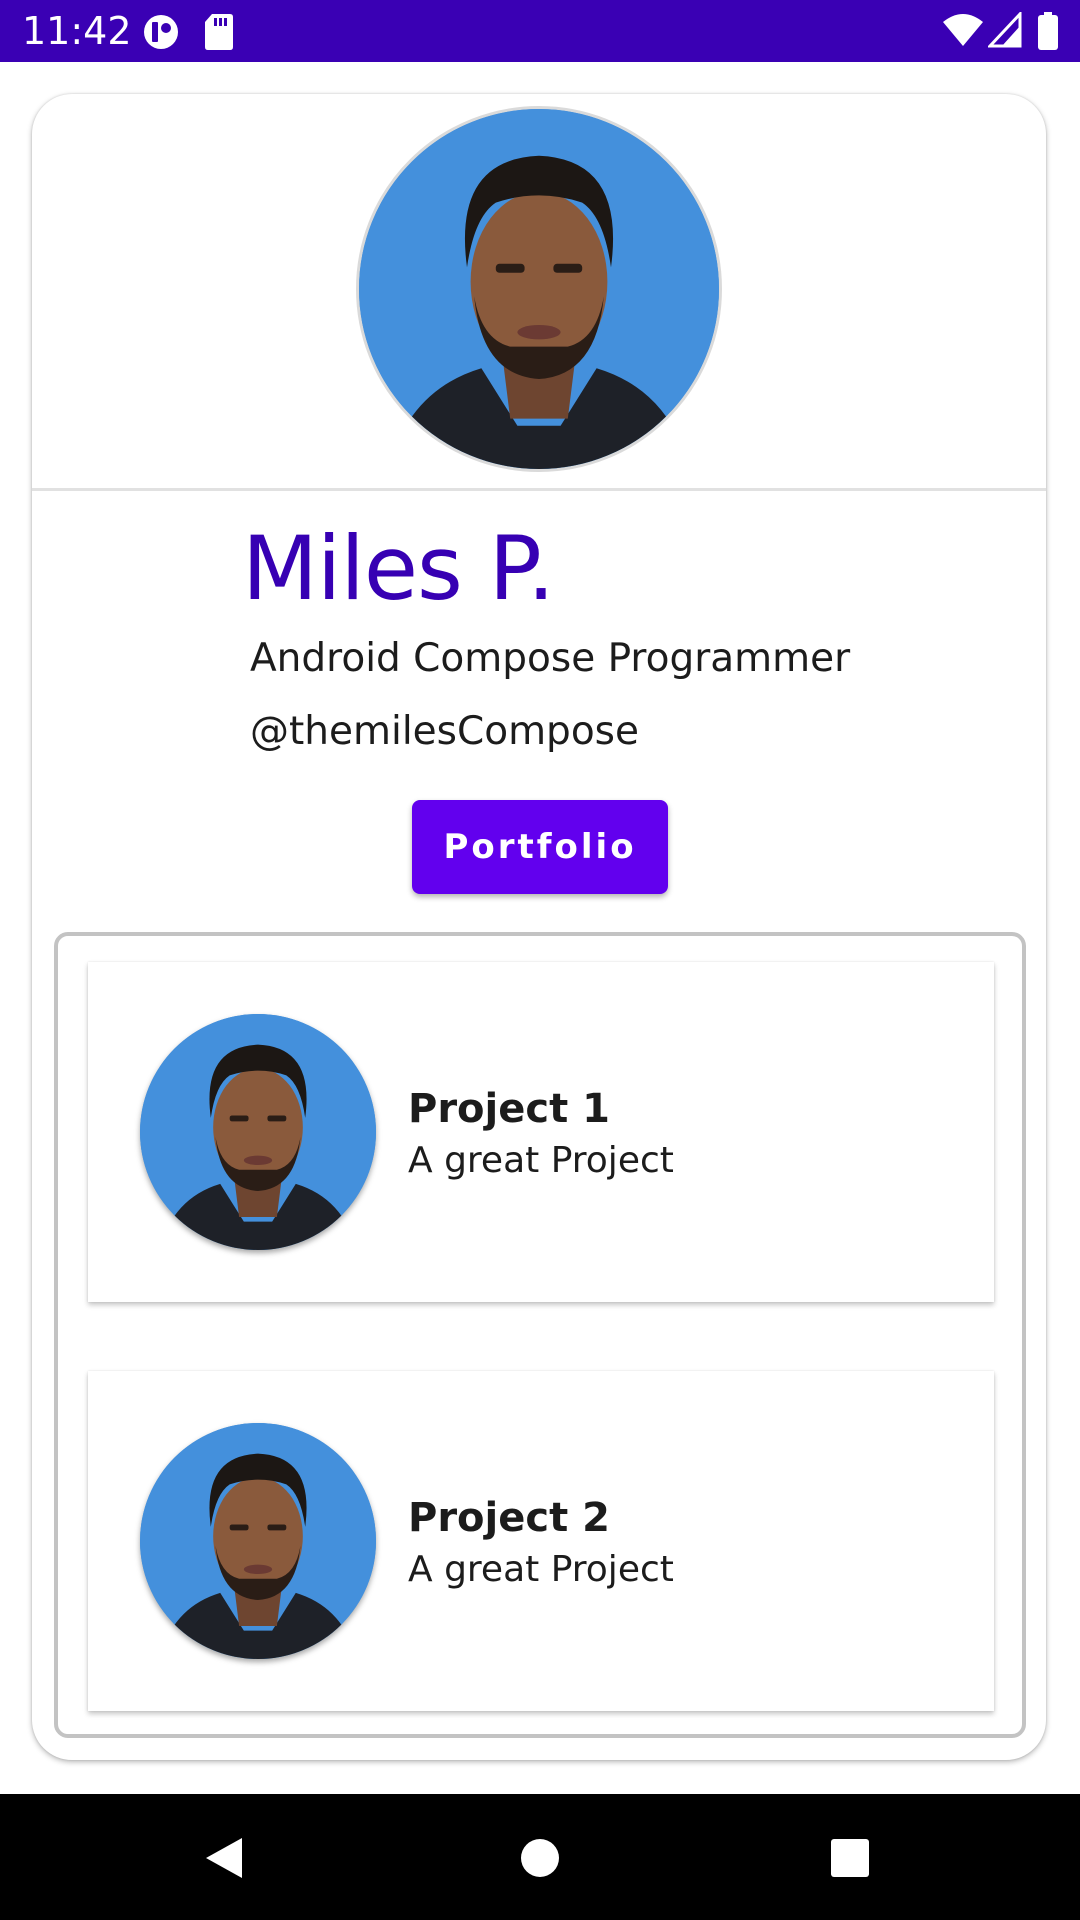 This screenshot has width=1080, height=1920. What do you see at coordinates (77, 31) in the screenshot?
I see `status-time: 11:42` at bounding box center [77, 31].